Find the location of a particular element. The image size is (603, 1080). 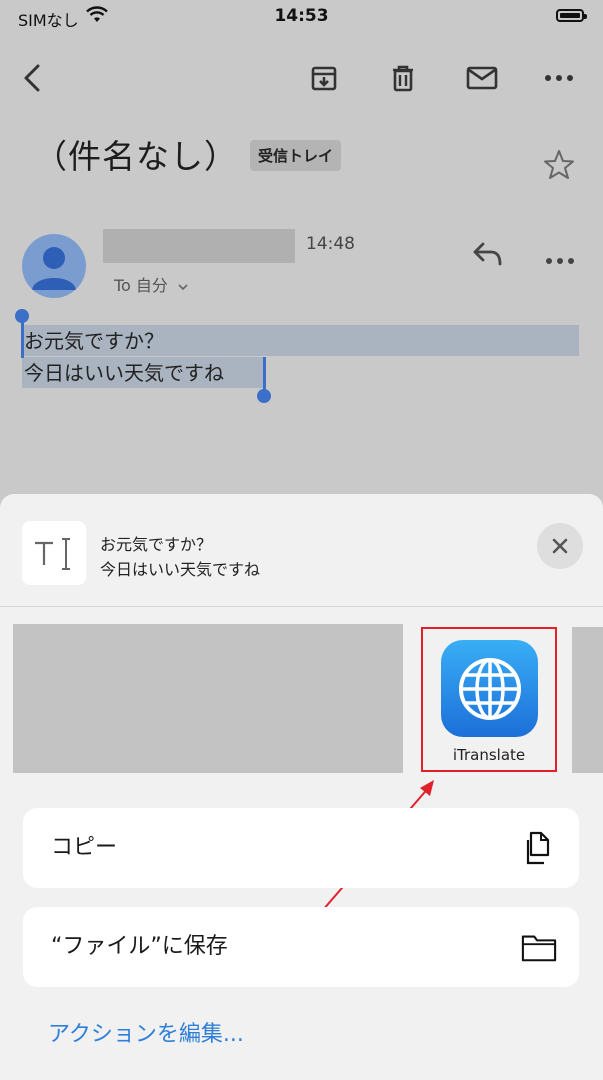

inbox-label-chip: 受信トレイ is located at coordinates (296, 155).